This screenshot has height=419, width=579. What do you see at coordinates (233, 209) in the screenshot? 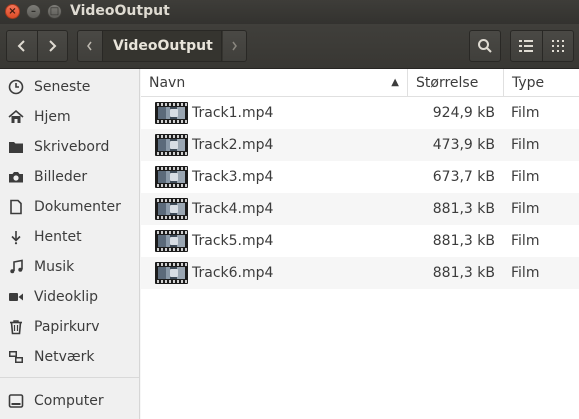
I see `file-name: Track4.mp4` at bounding box center [233, 209].